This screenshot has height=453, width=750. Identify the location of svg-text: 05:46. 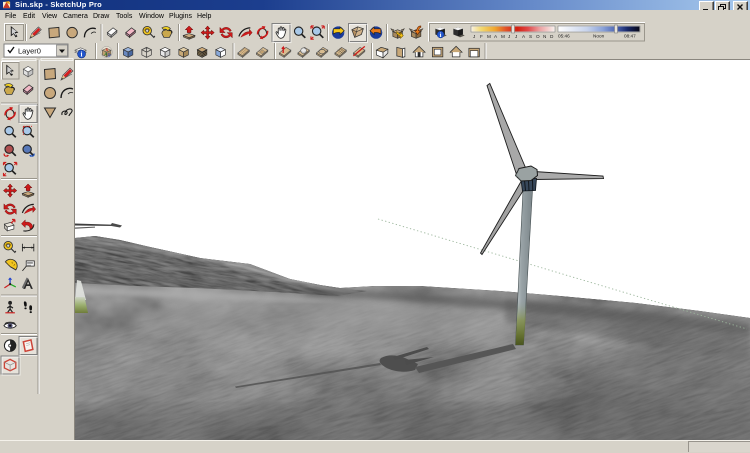
(564, 36).